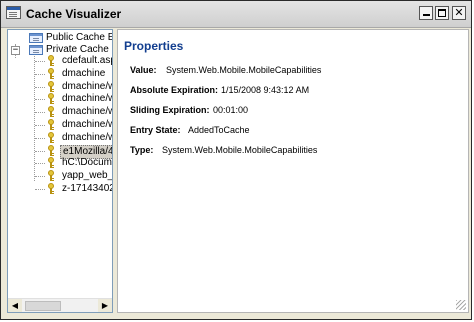  I want to click on property-label-absolute-expiration: Absolute Expiration:, so click(174, 90).